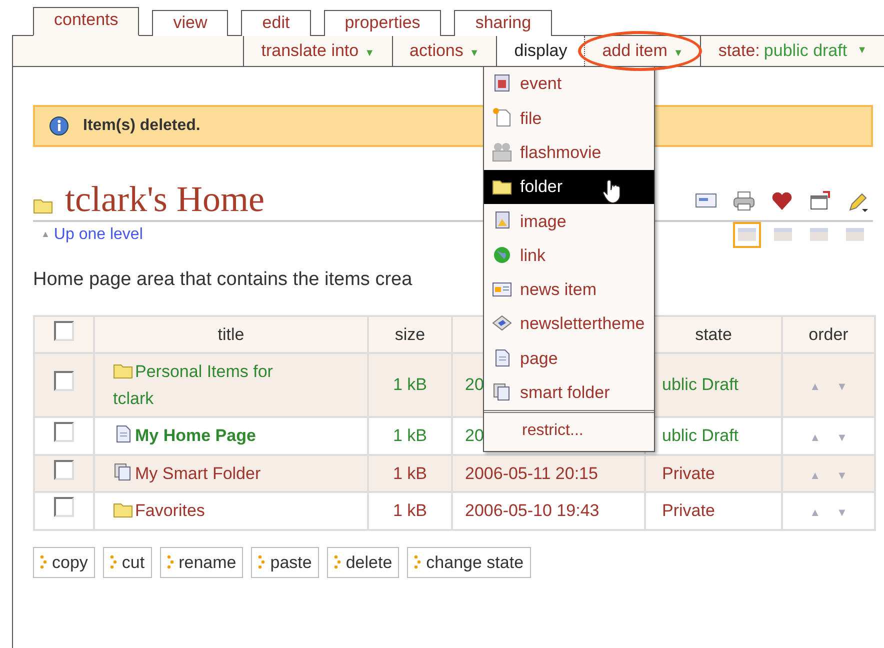  I want to click on table-cell: 2006-05-10 19:43, so click(532, 510).